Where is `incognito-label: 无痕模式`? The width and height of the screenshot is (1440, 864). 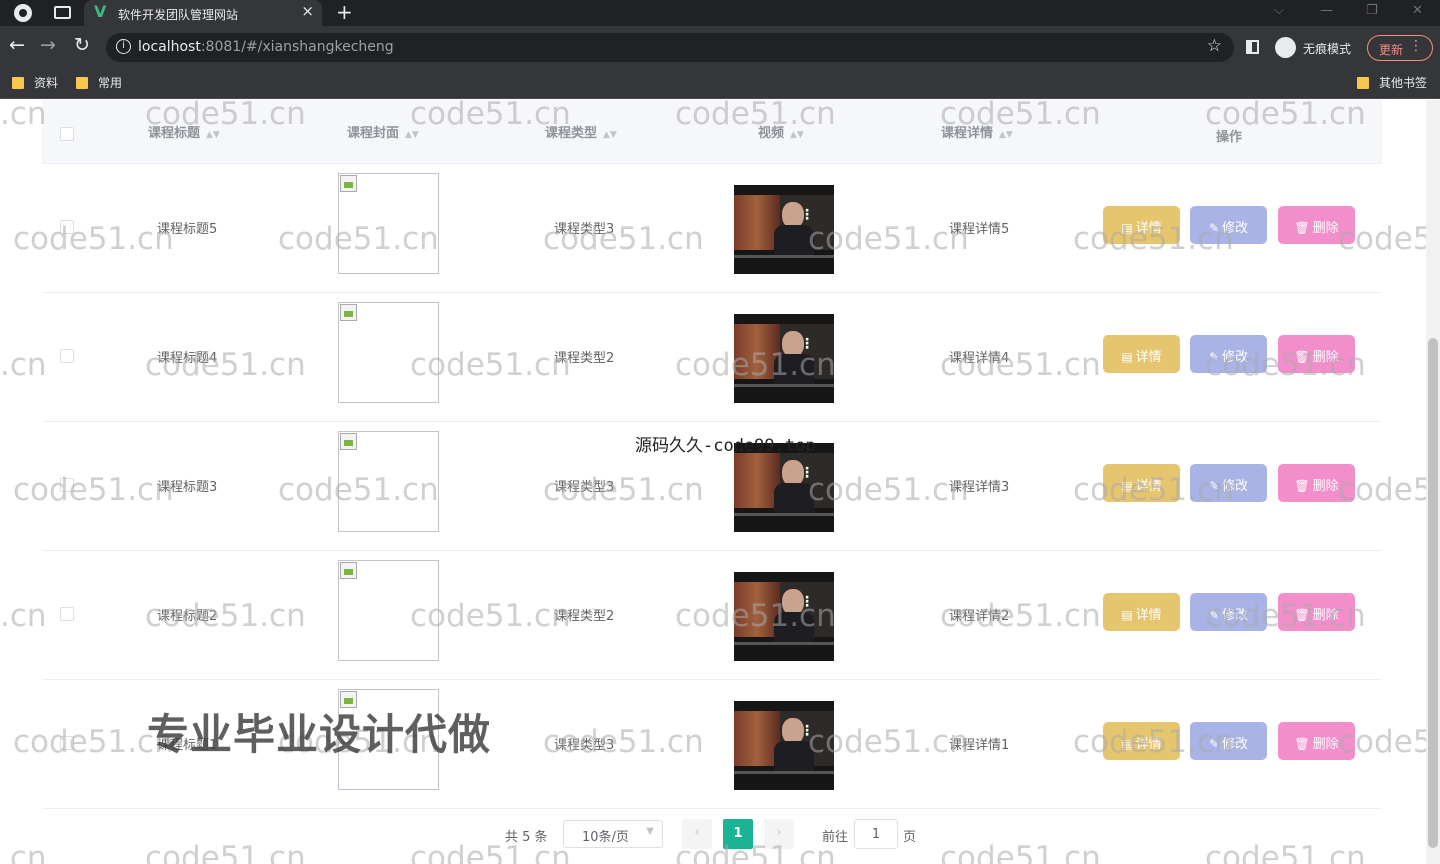 incognito-label: 无痕模式 is located at coordinates (1327, 48).